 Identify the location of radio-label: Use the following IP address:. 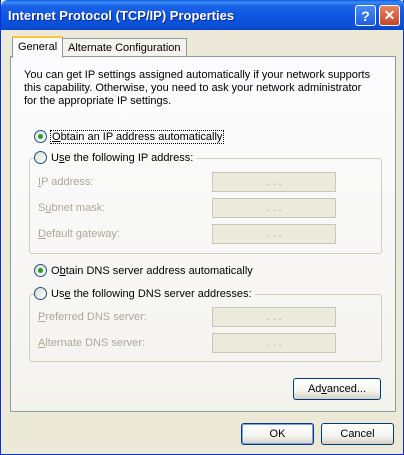
(122, 157).